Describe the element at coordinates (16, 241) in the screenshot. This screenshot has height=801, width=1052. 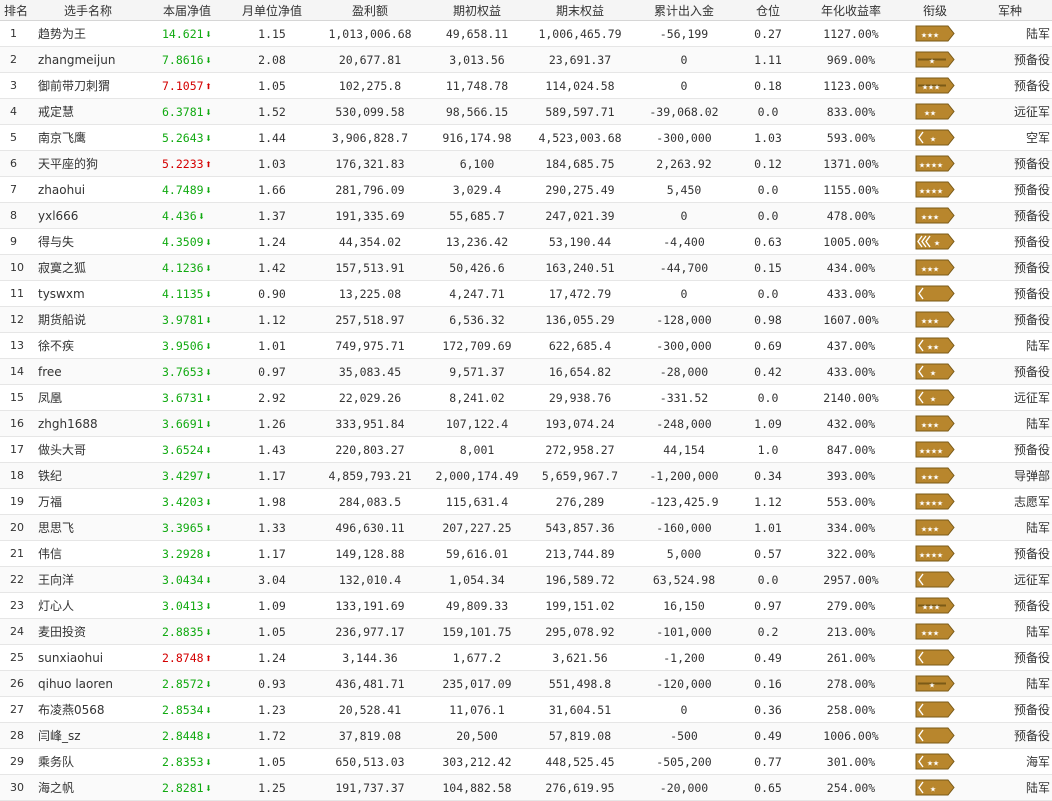
I see `rank-cell: 9` at that location.